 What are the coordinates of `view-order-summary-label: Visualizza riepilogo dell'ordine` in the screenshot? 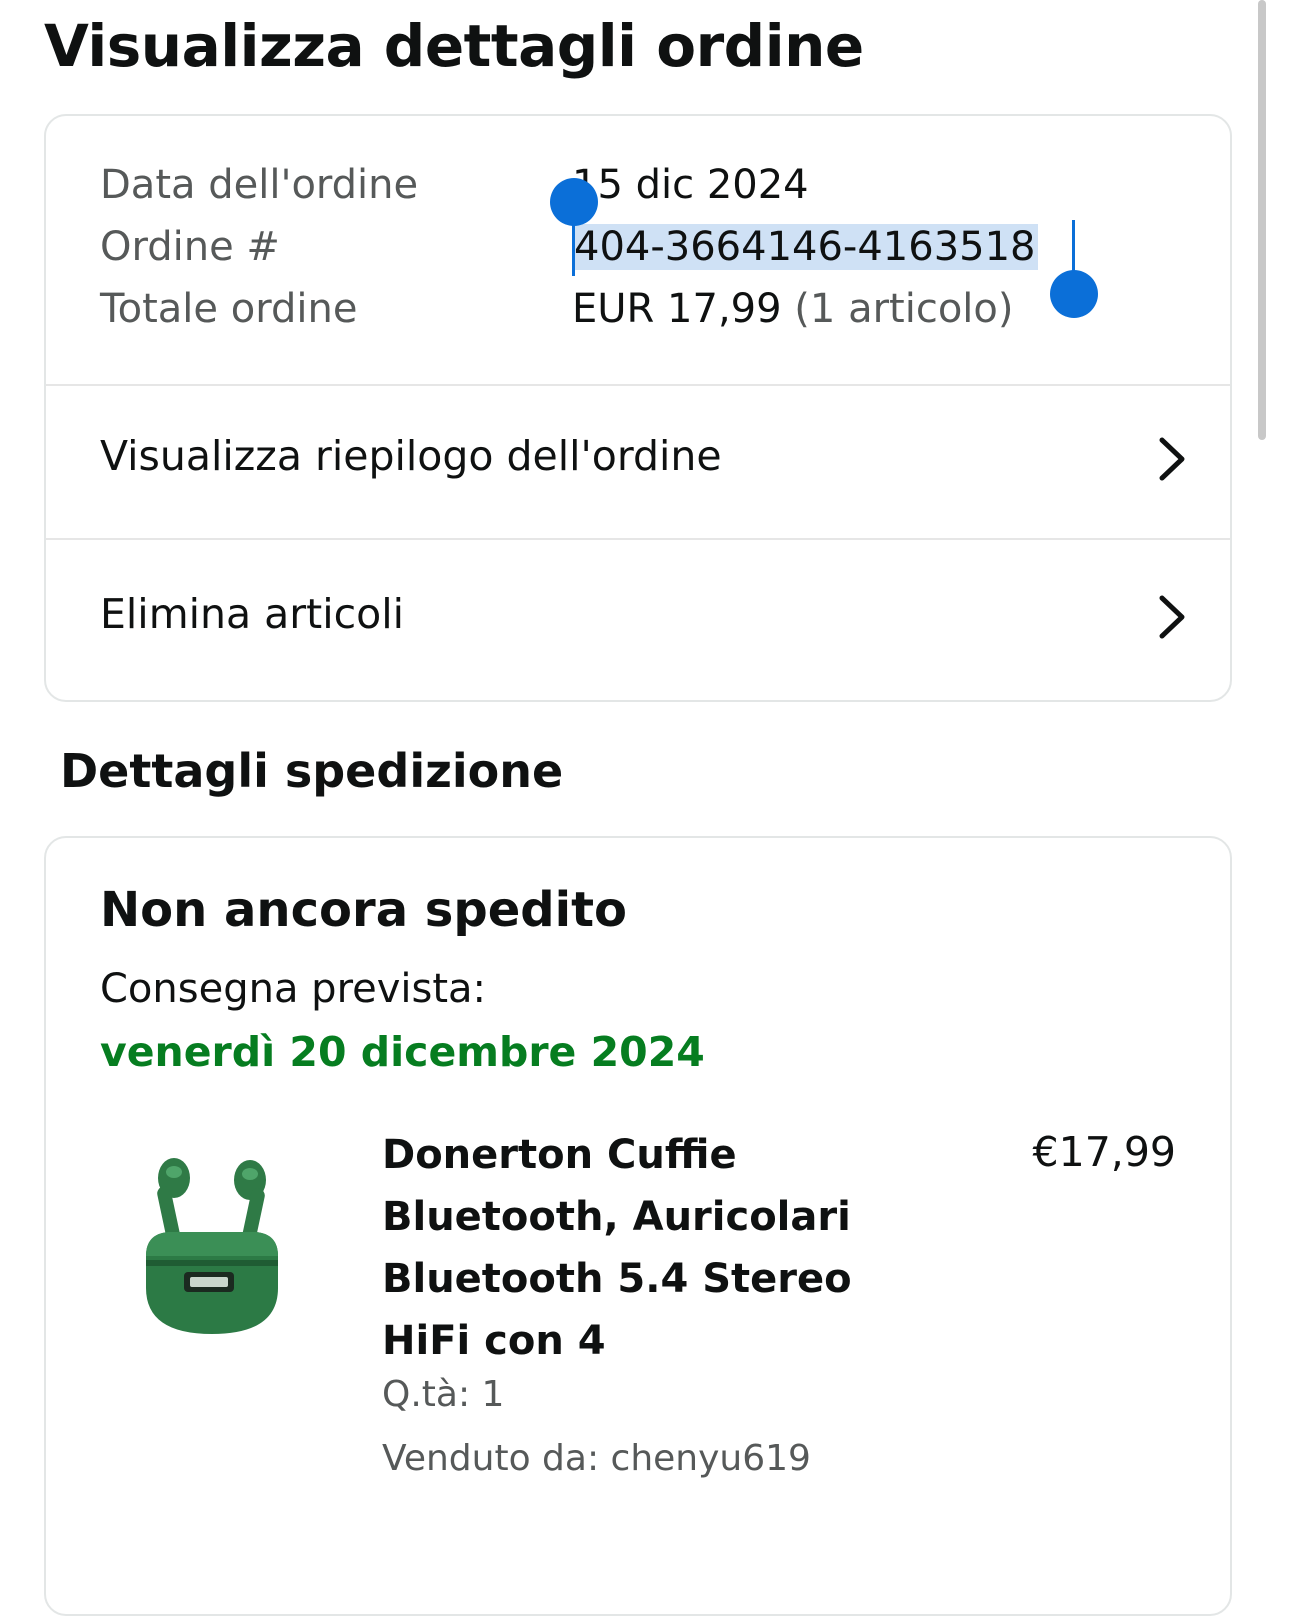 It's located at (411, 456).